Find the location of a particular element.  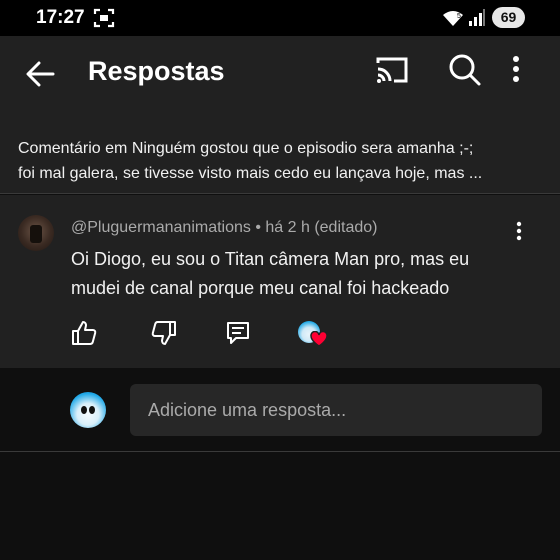

heart-icon is located at coordinates (319, 339).